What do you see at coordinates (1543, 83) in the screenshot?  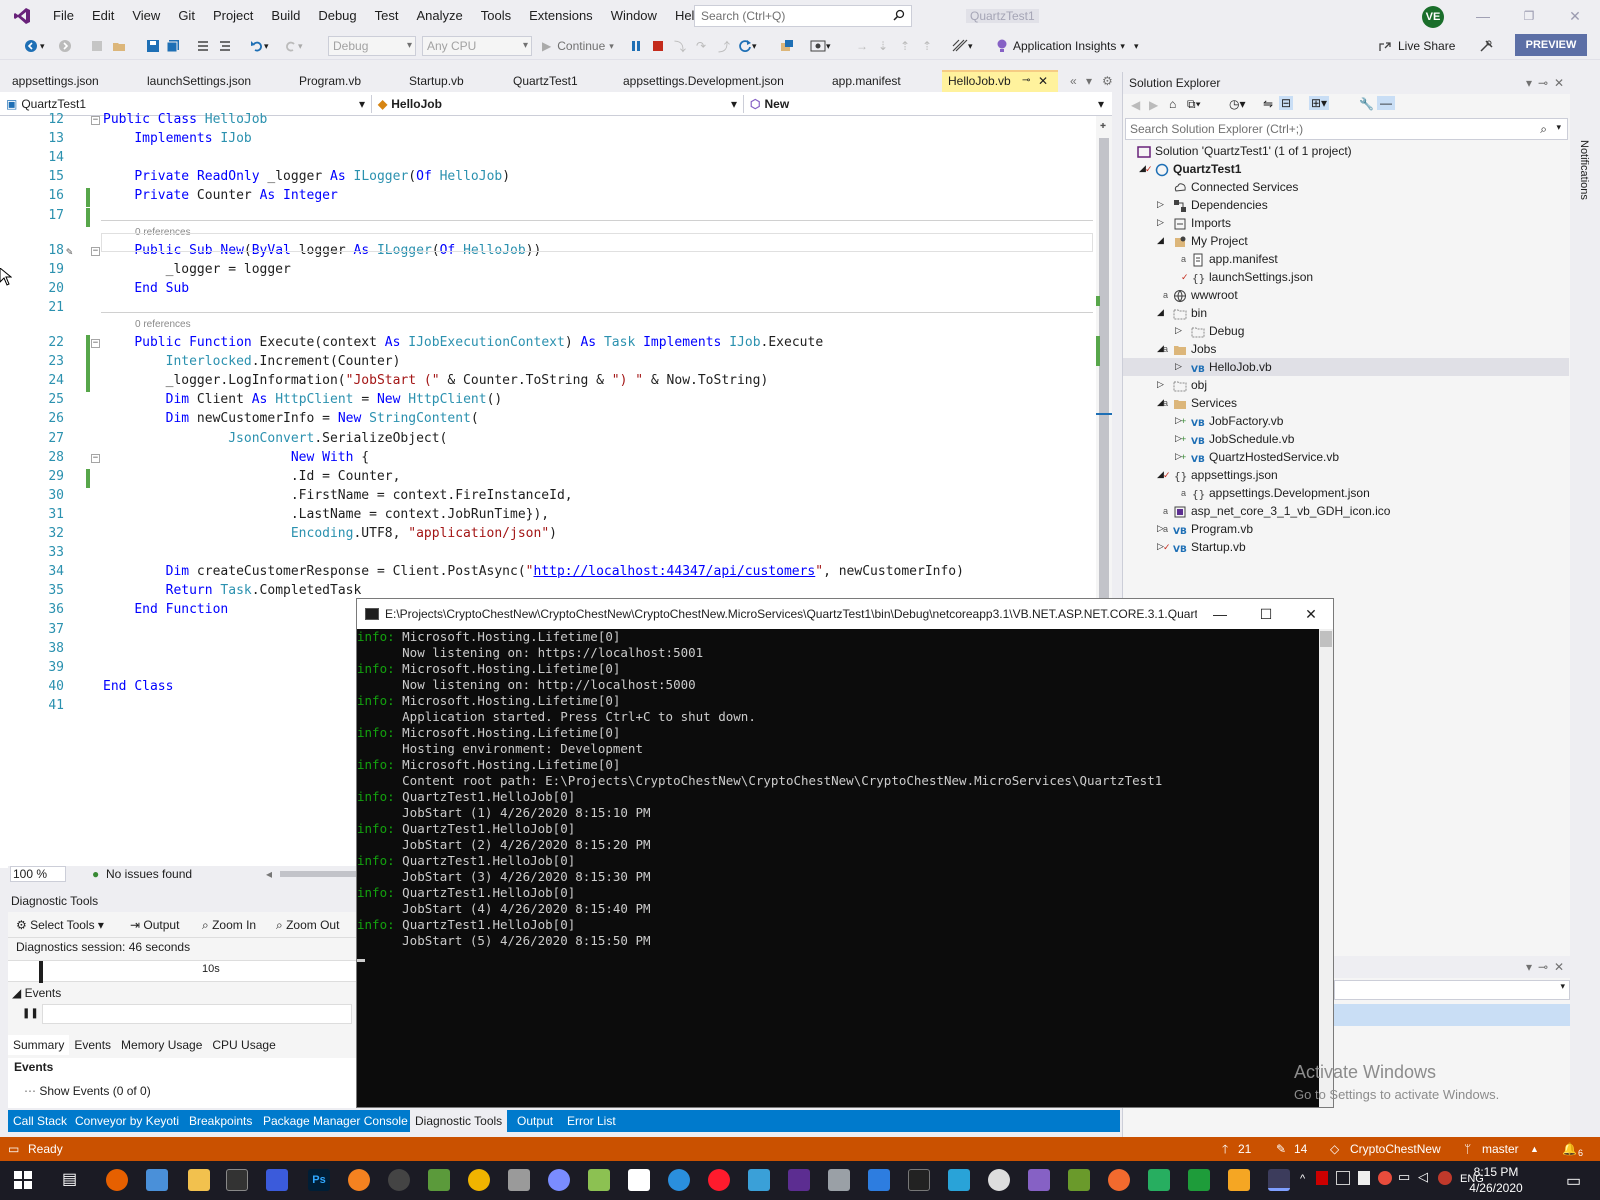 I see `panel-pin-icon: ⊸` at bounding box center [1543, 83].